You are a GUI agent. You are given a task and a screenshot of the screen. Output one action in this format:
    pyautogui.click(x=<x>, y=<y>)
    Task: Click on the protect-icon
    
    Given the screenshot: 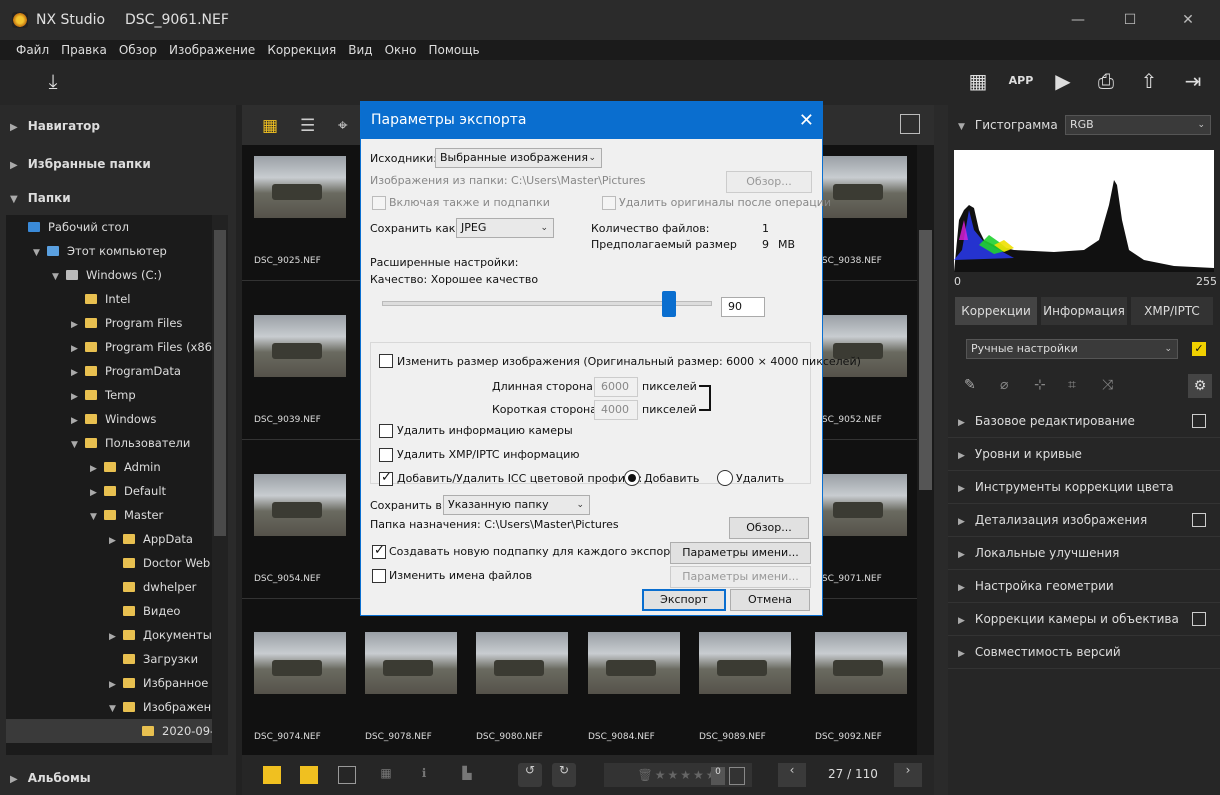 What is the action you would take?
    pyautogui.click(x=737, y=776)
    